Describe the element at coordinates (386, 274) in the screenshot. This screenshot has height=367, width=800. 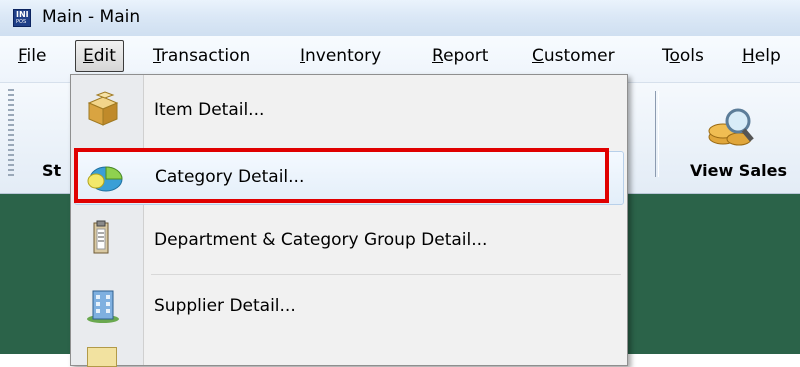
I see `menu-separator` at that location.